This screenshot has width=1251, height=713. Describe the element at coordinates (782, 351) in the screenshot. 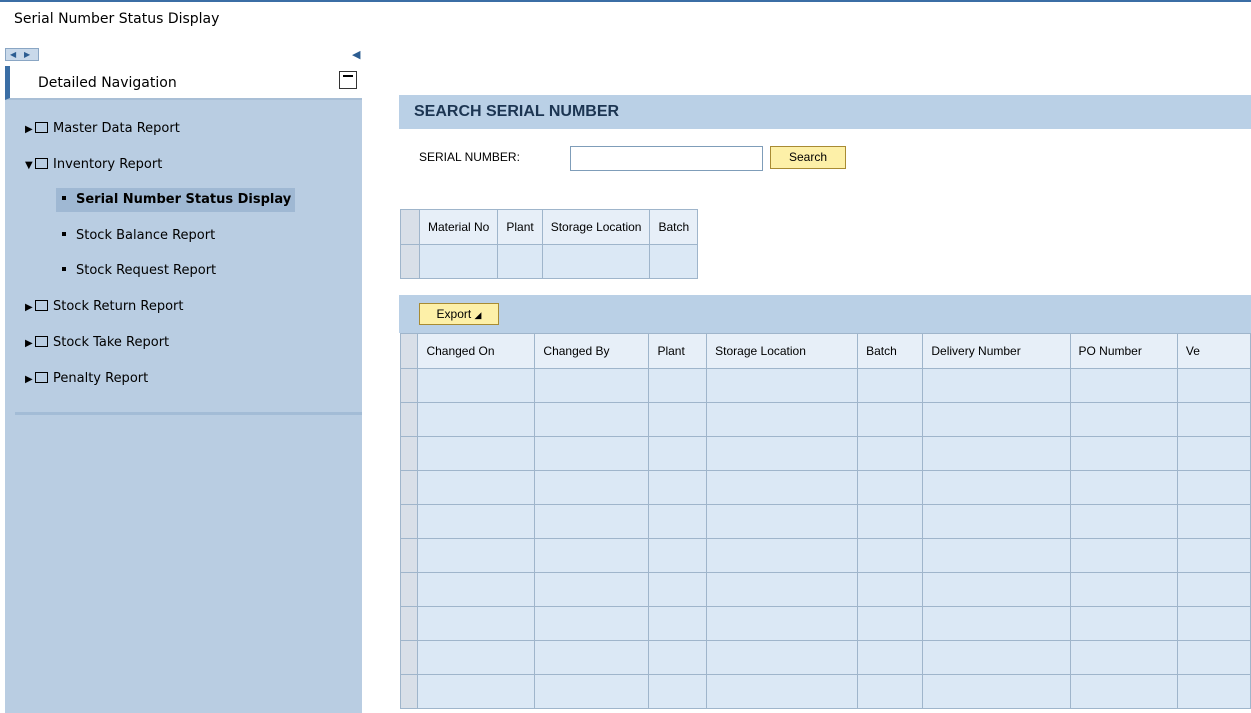

I see `column-header-storage-location: Storage Location` at that location.